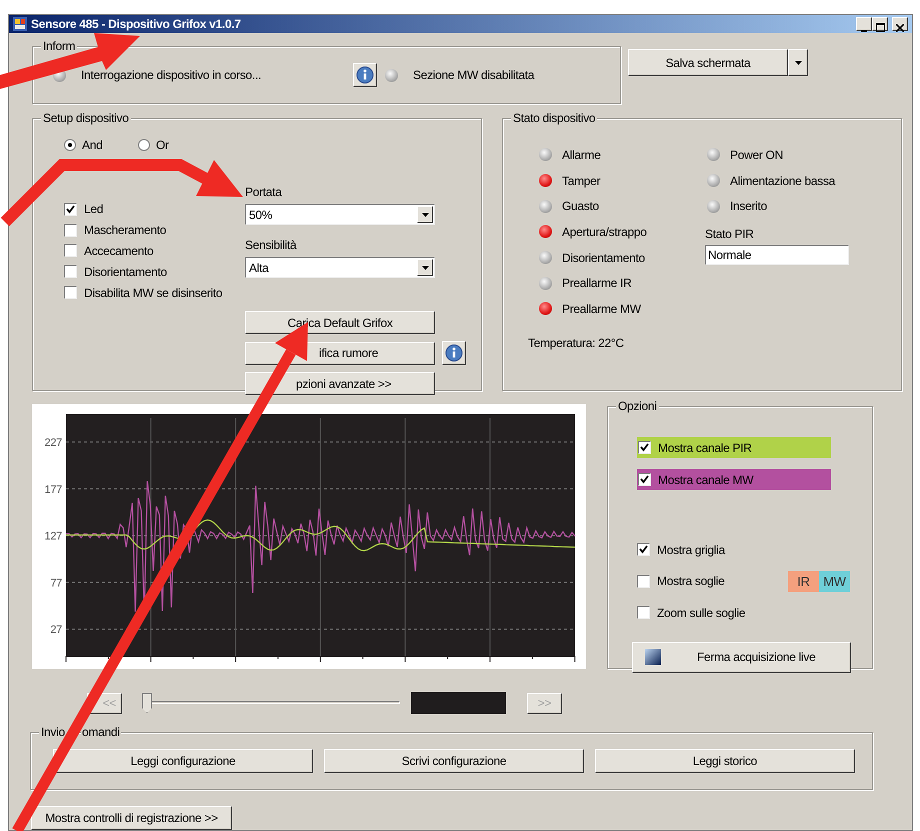 The height and width of the screenshot is (831, 920). What do you see at coordinates (554, 118) in the screenshot?
I see `group-label: Stato dispositivo` at bounding box center [554, 118].